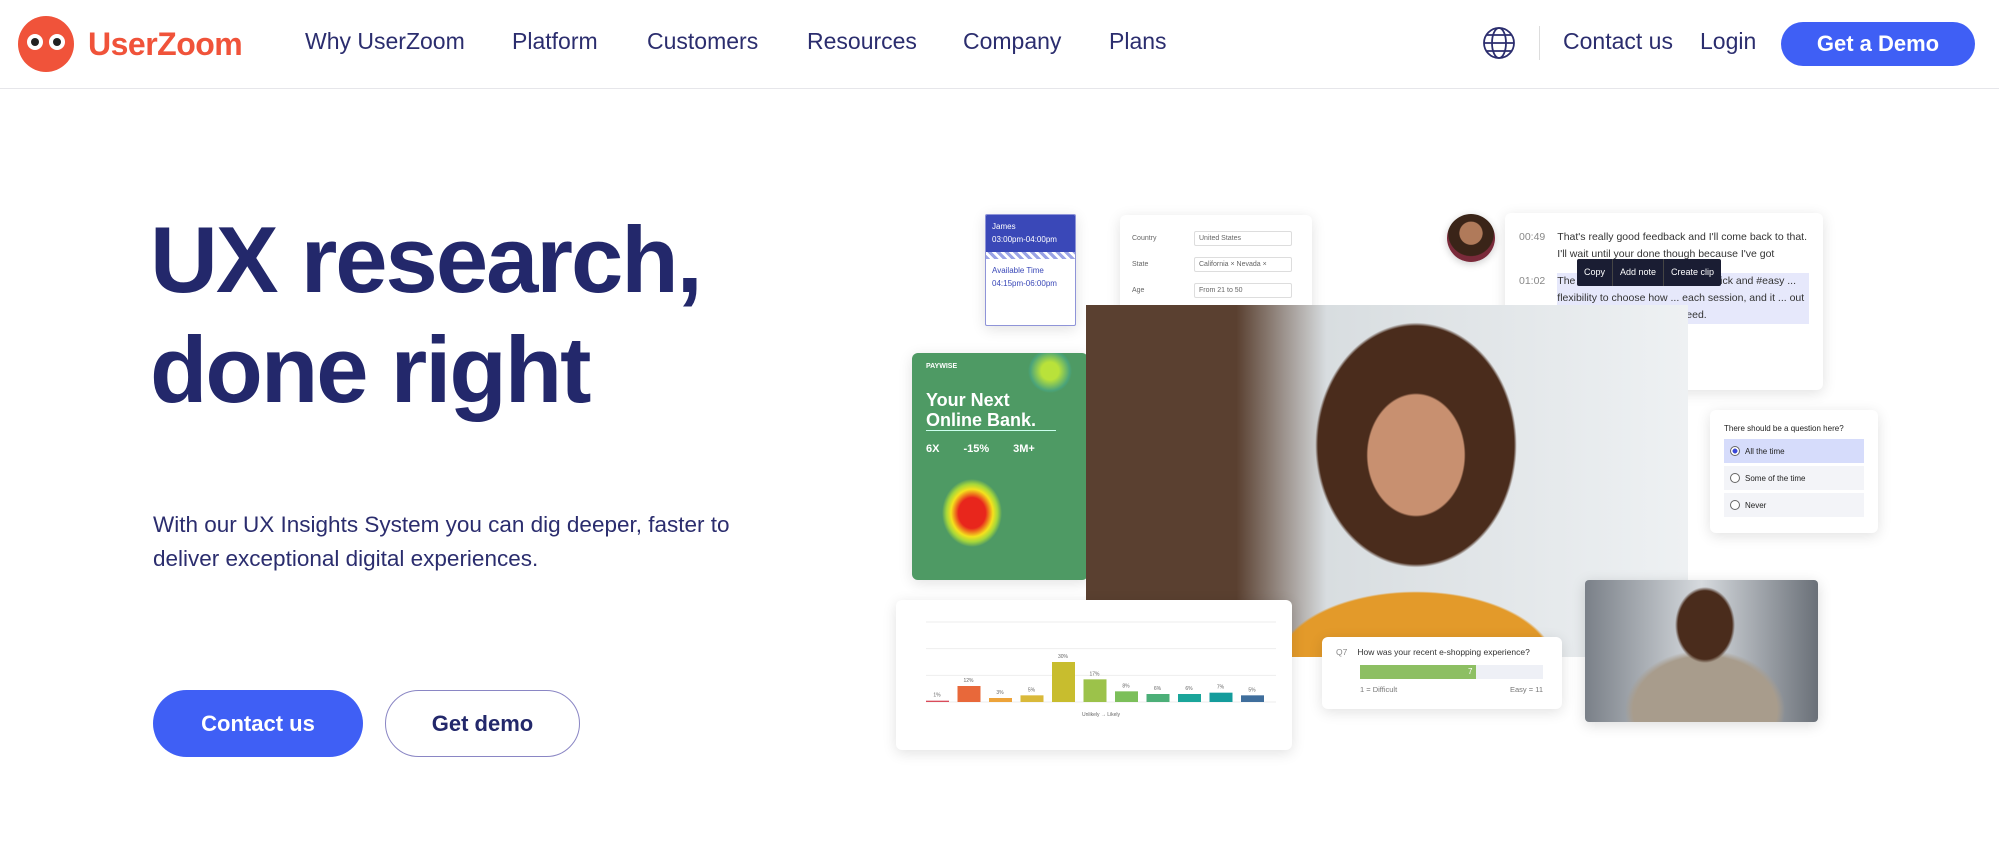 The image size is (1999, 860). Describe the element at coordinates (1775, 478) in the screenshot. I see `option-label: Some of the time` at that location.